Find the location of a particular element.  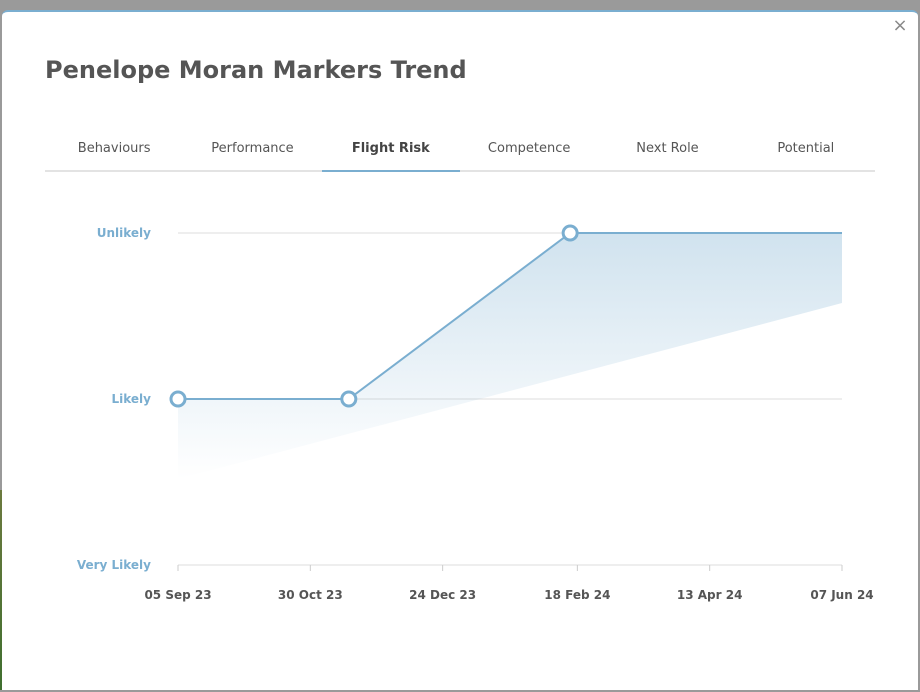

x-tick-label: 30 Oct 23 is located at coordinates (310, 595).